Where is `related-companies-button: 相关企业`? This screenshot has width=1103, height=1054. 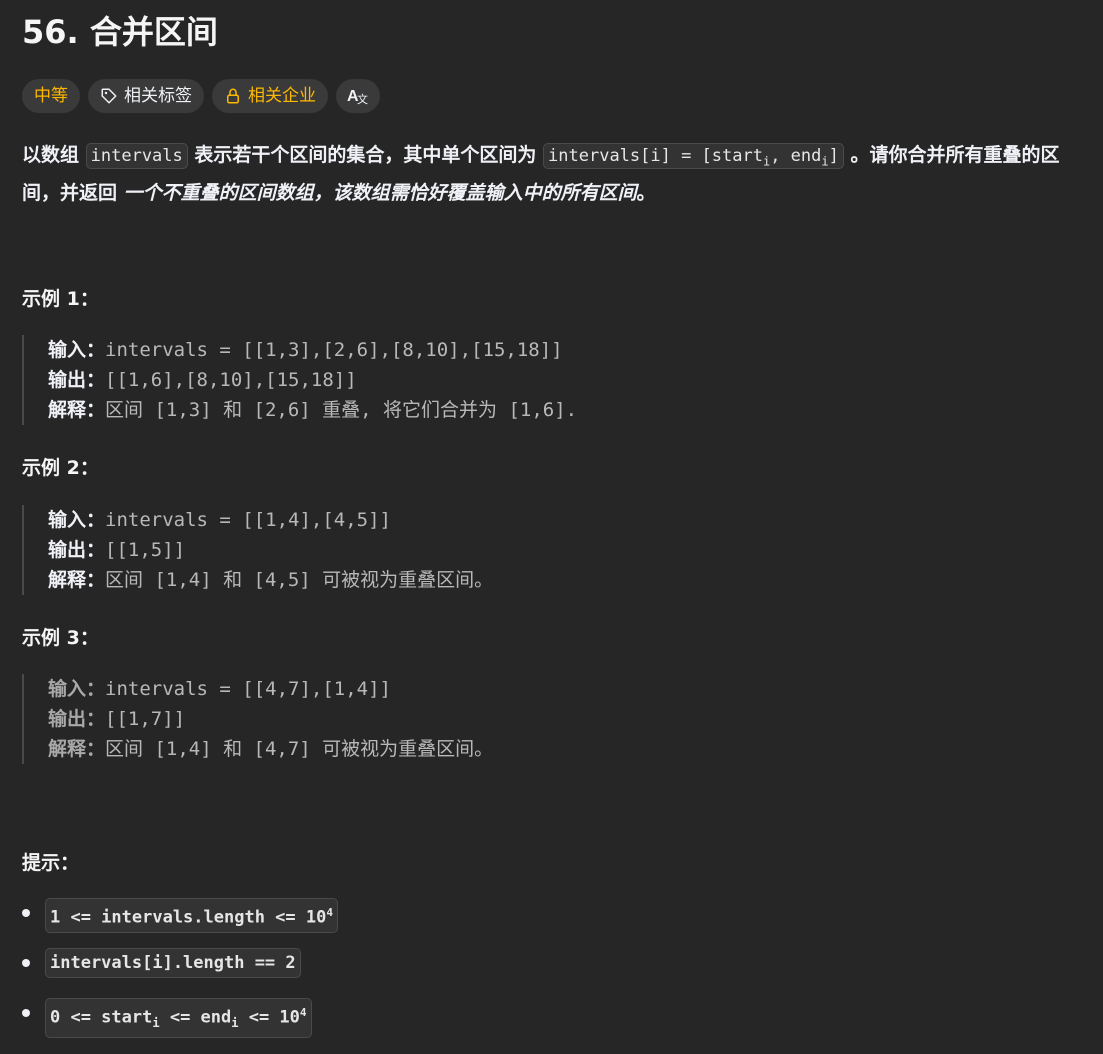 related-companies-button: 相关企业 is located at coordinates (270, 96).